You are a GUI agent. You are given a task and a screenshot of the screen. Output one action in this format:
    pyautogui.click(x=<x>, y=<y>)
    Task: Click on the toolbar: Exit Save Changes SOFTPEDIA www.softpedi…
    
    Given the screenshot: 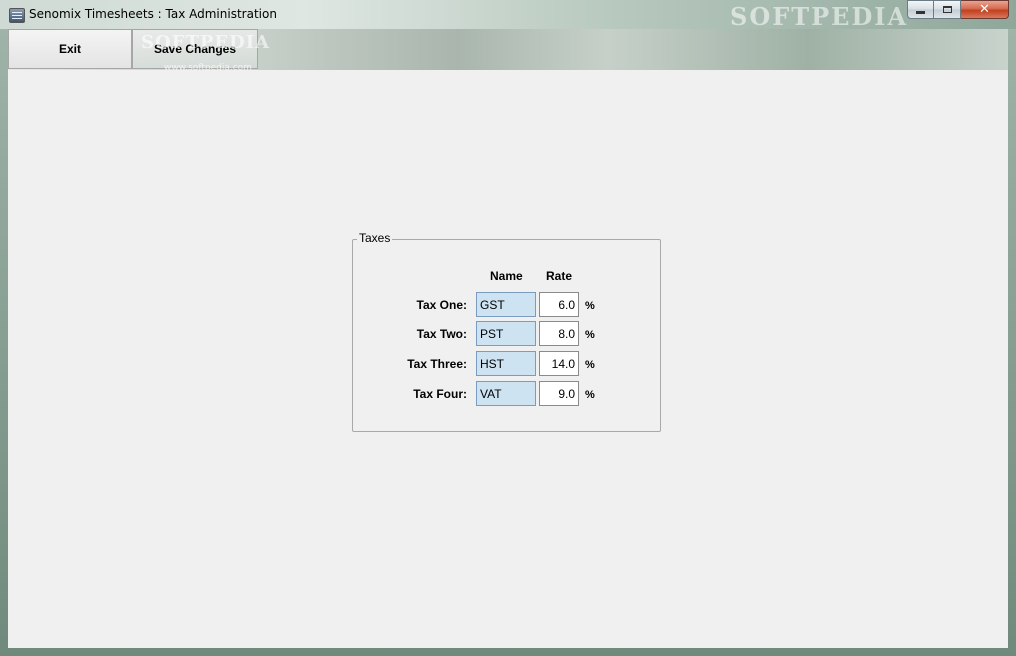 What is the action you would take?
    pyautogui.click(x=508, y=51)
    